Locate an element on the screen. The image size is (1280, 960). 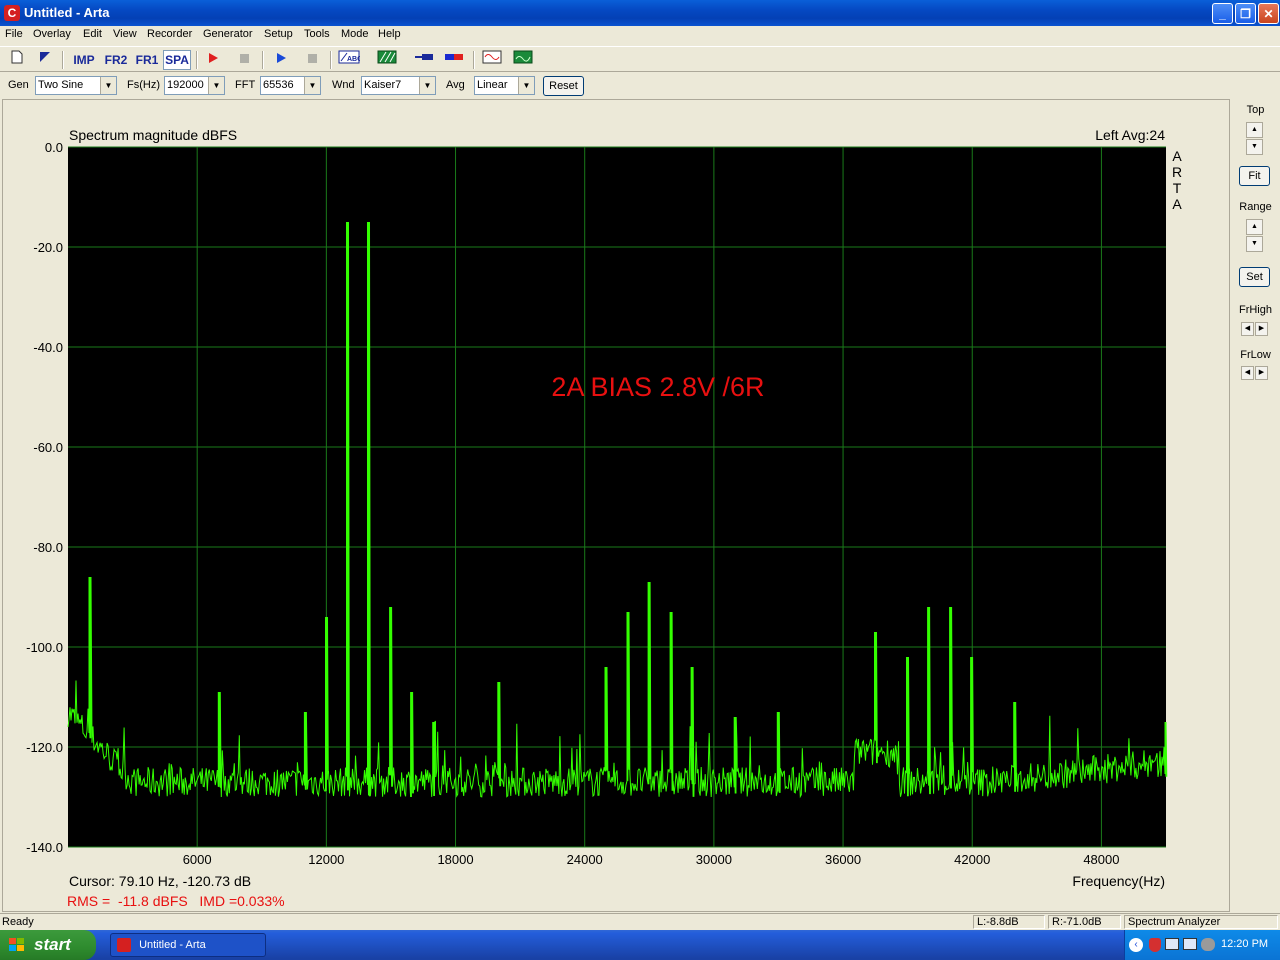
fr2-mode-button: FR2 is located at coordinates (116, 60).